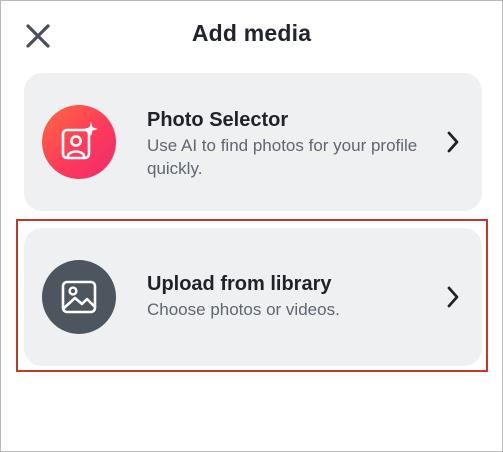  I want to click on image-library-icon, so click(79, 297).